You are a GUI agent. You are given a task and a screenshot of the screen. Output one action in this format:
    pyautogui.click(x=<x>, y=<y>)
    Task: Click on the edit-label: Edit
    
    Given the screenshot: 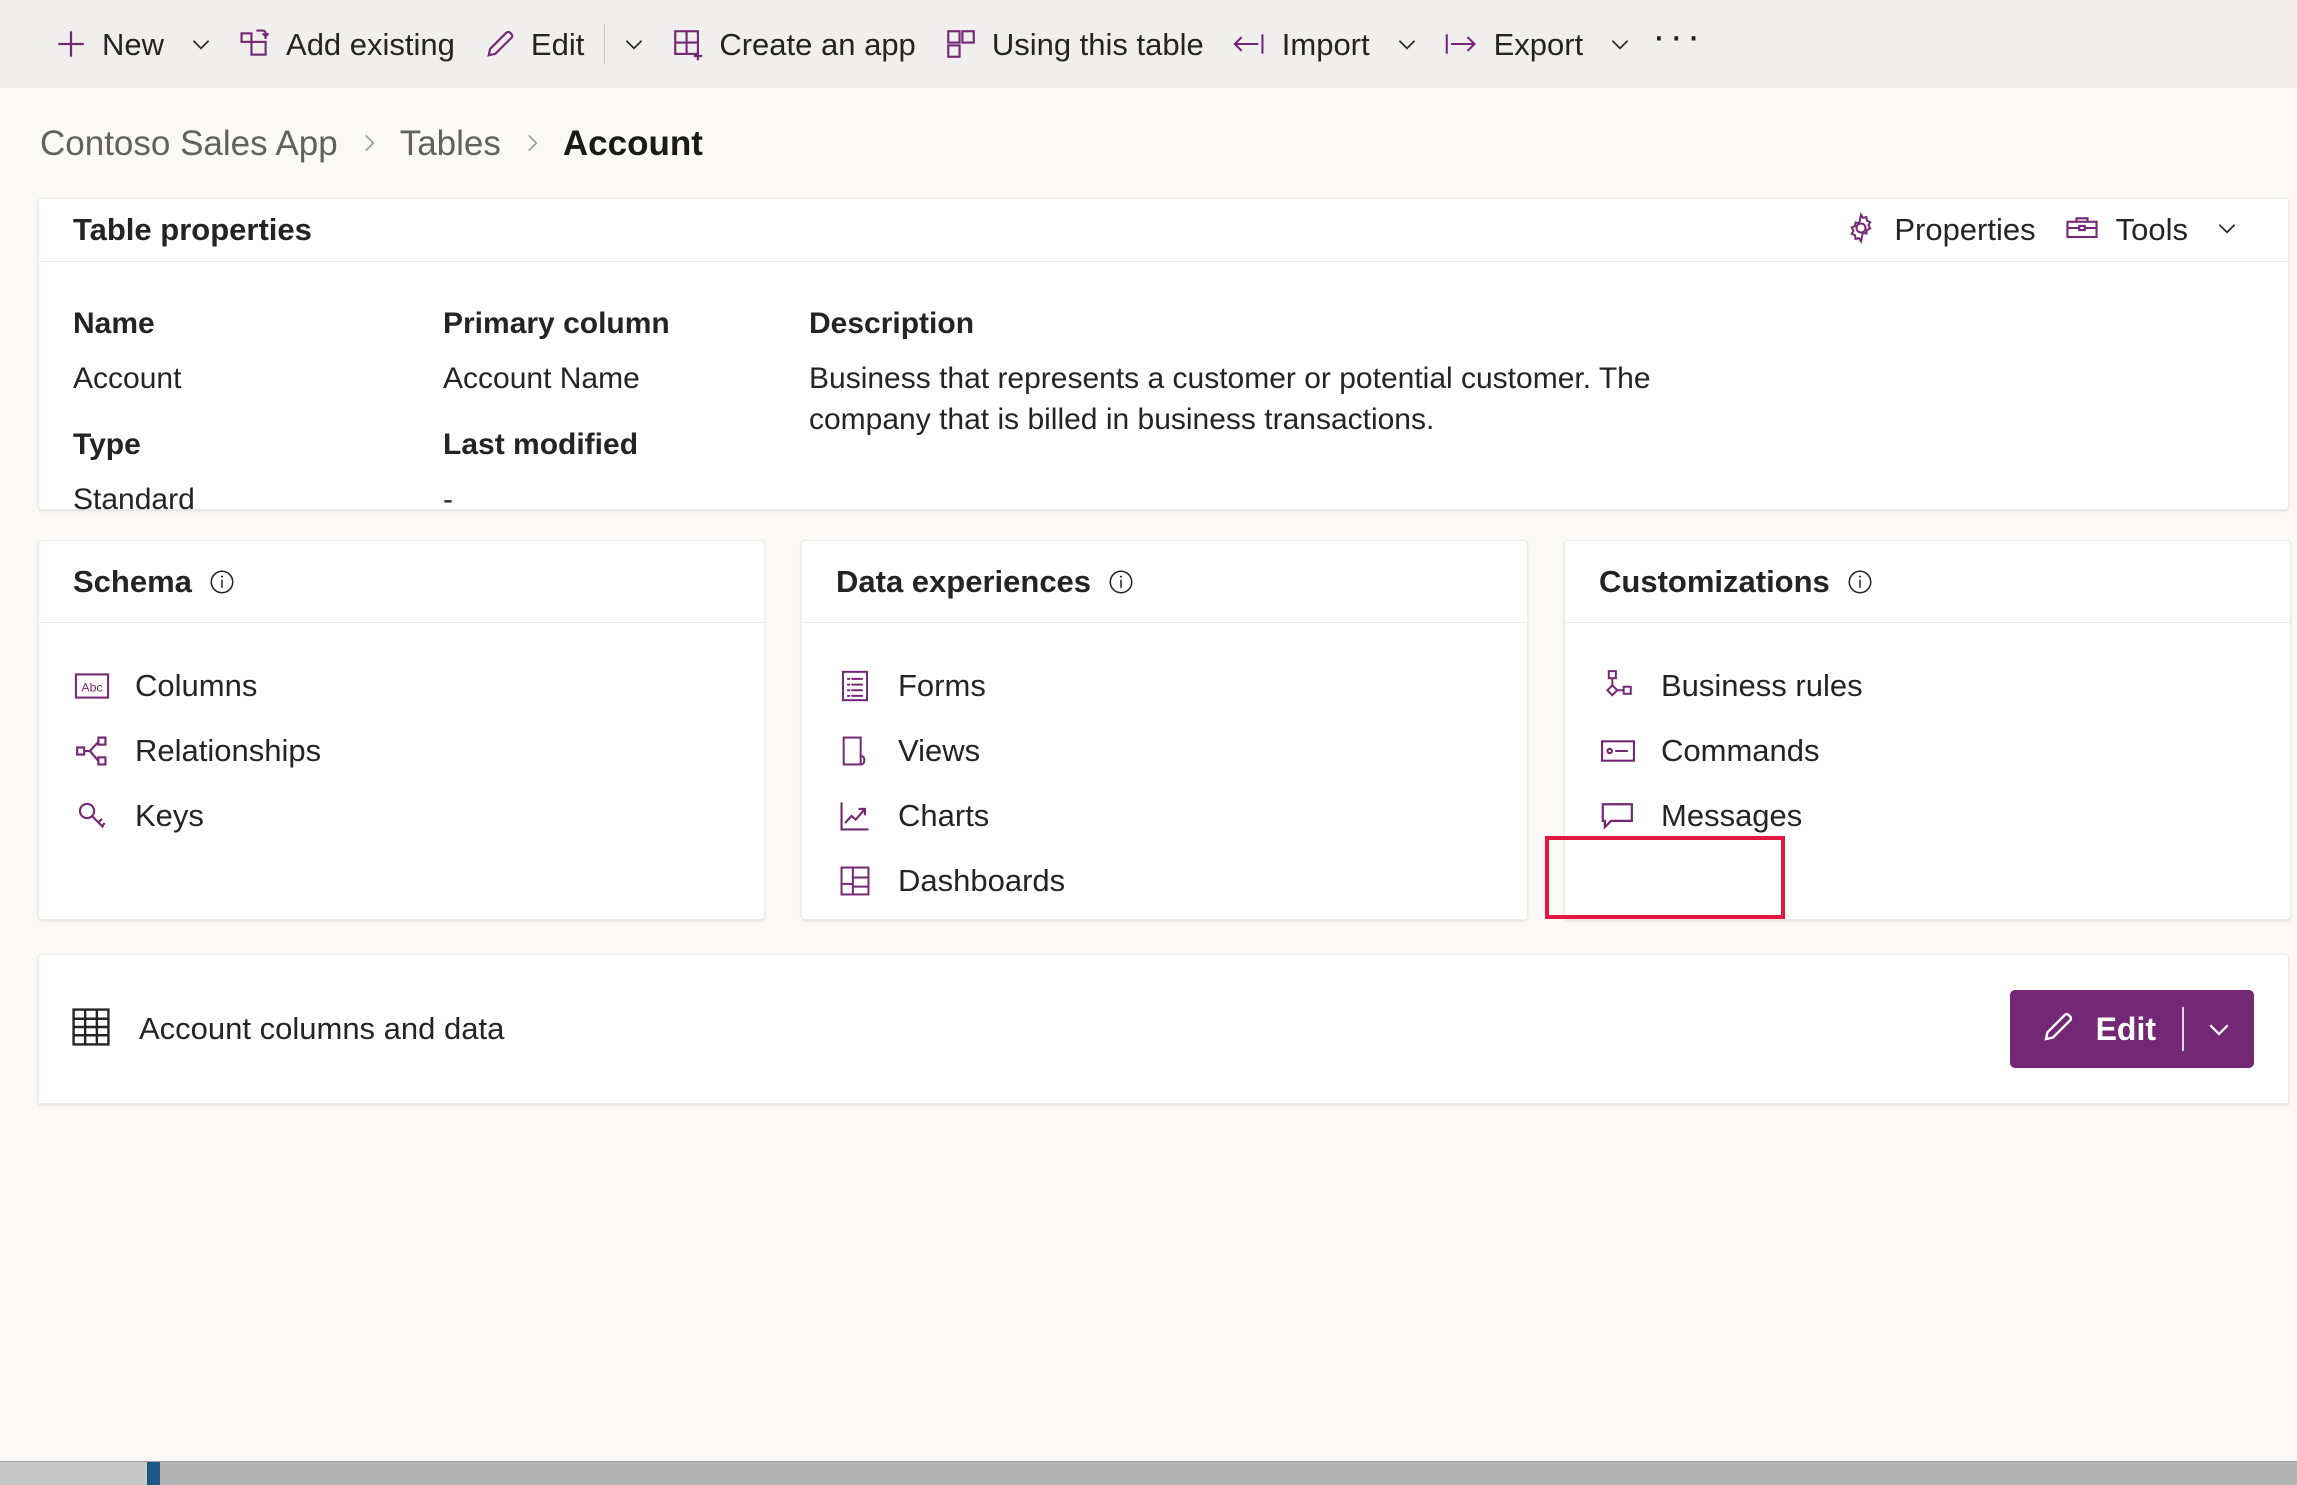 What is the action you would take?
    pyautogui.click(x=557, y=44)
    